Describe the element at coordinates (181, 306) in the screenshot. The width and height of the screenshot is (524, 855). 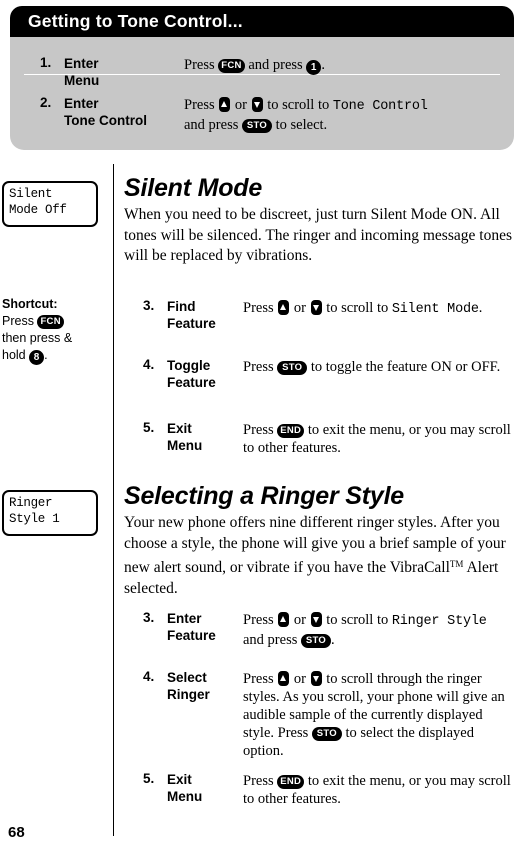
I see `step-label-line1: Find` at that location.